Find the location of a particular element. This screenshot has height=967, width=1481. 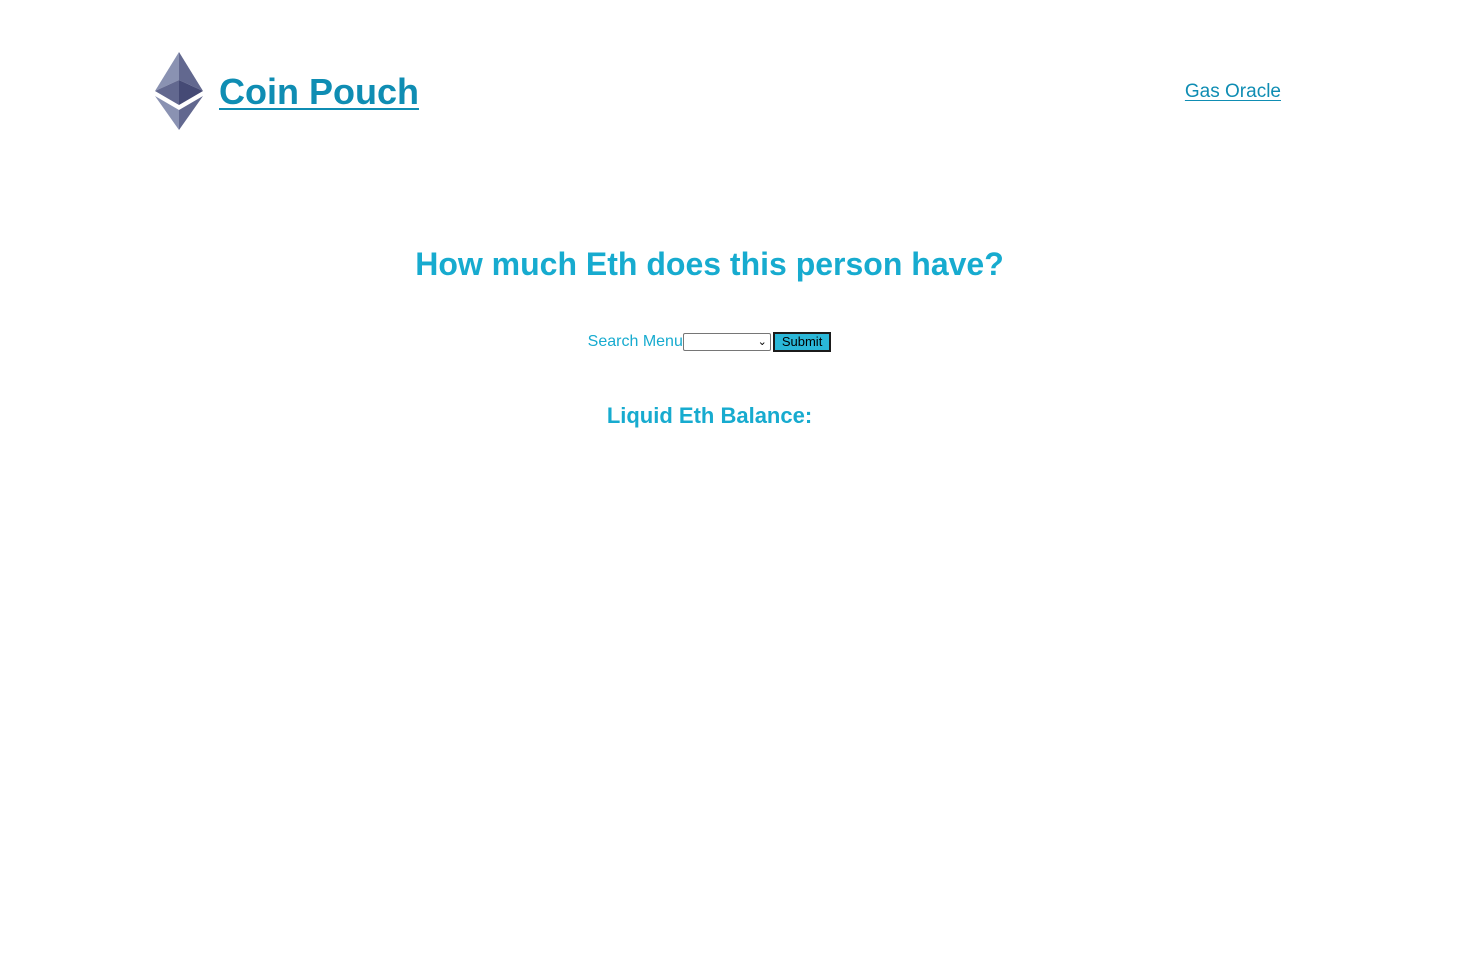

search-form: Search Menu ⌄ Submit is located at coordinates (709, 342).